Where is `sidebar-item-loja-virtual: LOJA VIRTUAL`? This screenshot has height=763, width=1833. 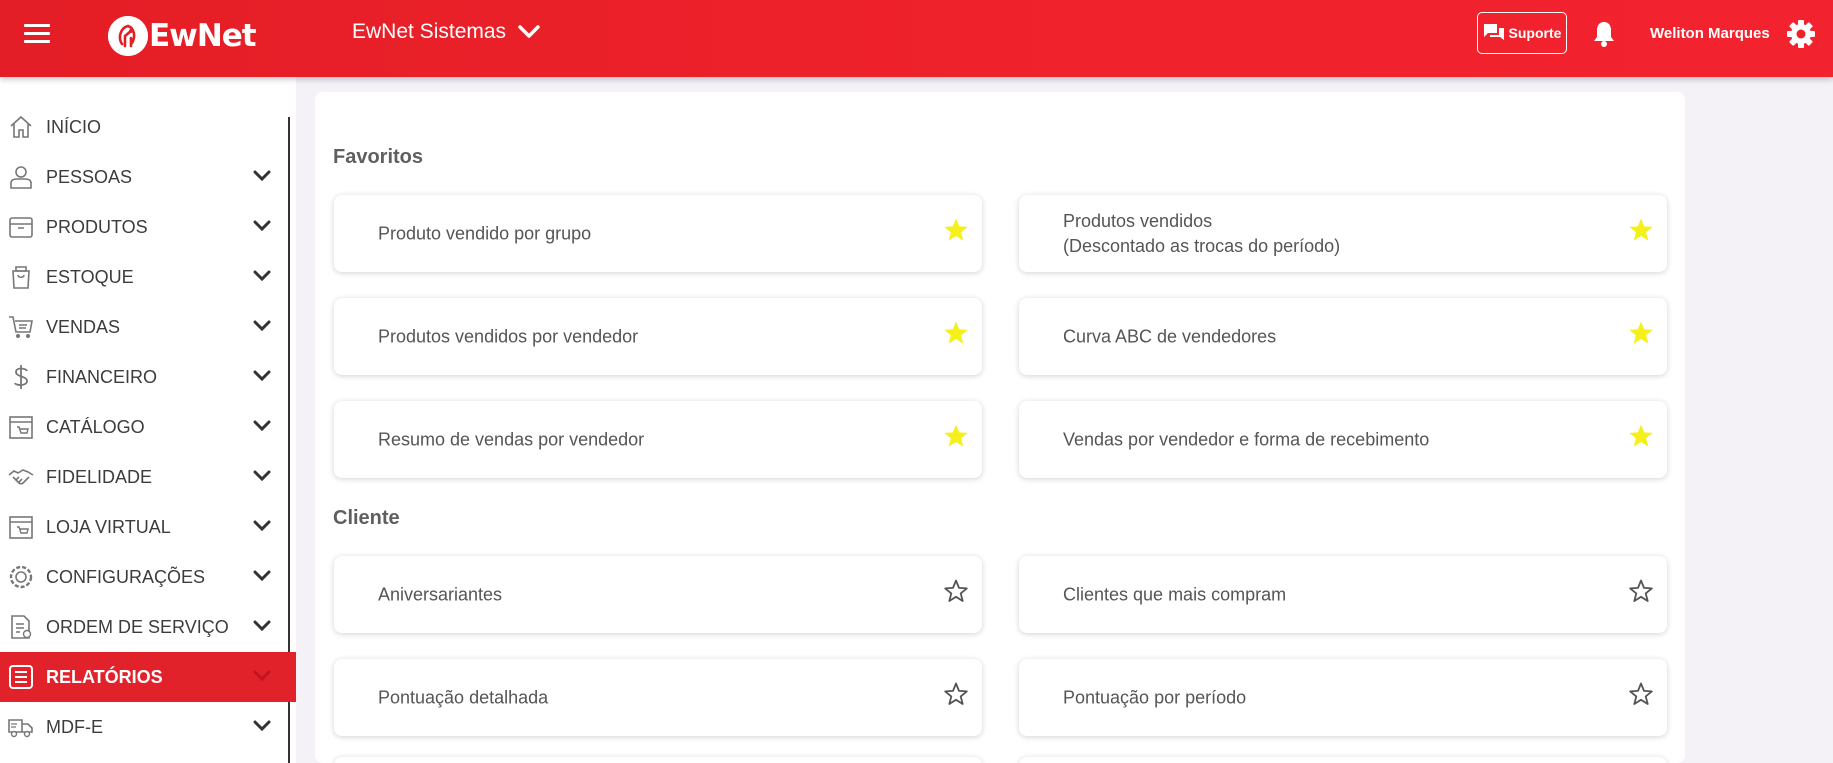 sidebar-item-loja-virtual: LOJA VIRTUAL is located at coordinates (148, 527).